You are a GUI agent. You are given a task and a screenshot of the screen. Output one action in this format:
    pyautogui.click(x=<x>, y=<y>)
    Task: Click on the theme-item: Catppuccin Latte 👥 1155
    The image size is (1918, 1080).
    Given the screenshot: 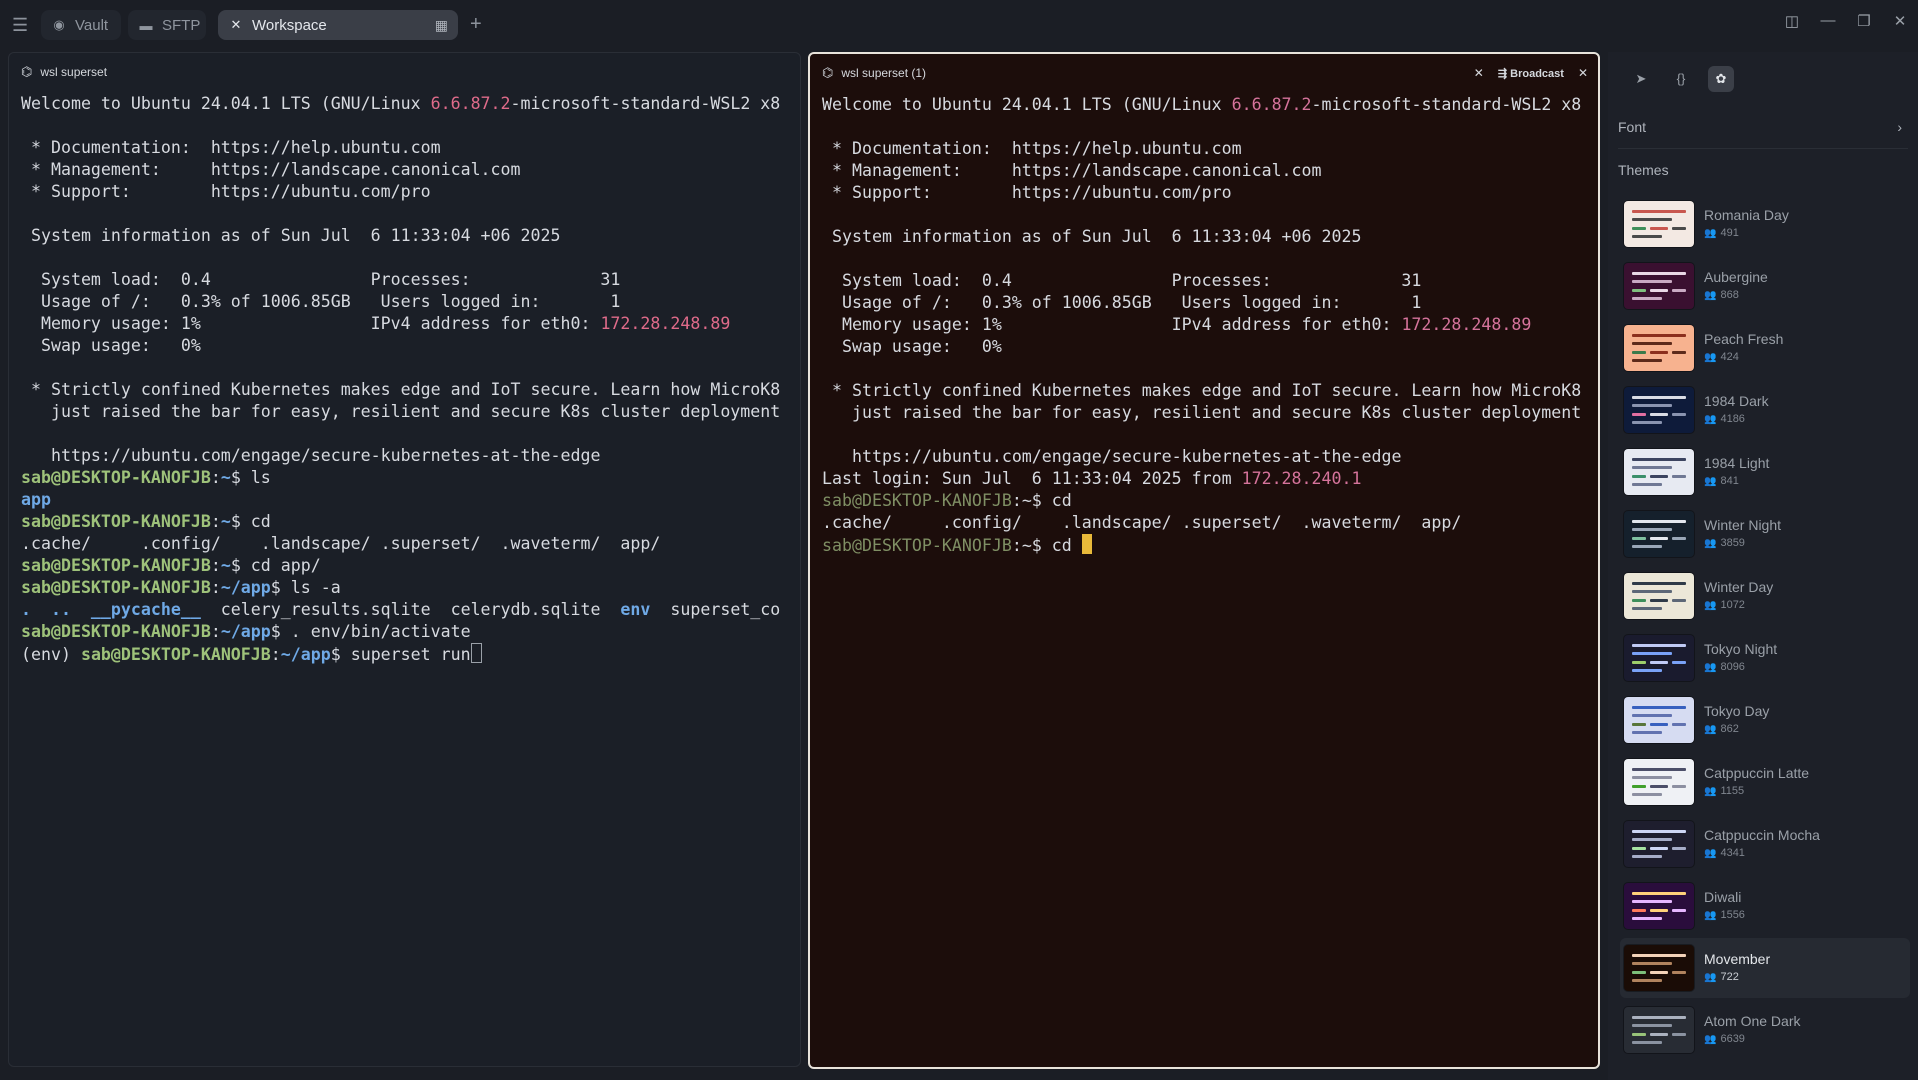 What is the action you would take?
    pyautogui.click(x=1765, y=782)
    